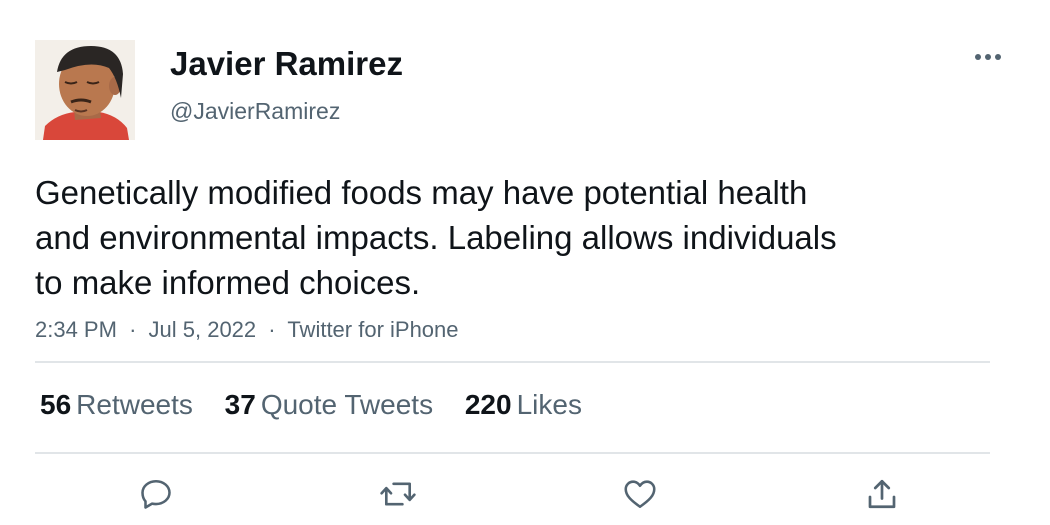  What do you see at coordinates (56, 404) in the screenshot?
I see `retweets-count: 56` at bounding box center [56, 404].